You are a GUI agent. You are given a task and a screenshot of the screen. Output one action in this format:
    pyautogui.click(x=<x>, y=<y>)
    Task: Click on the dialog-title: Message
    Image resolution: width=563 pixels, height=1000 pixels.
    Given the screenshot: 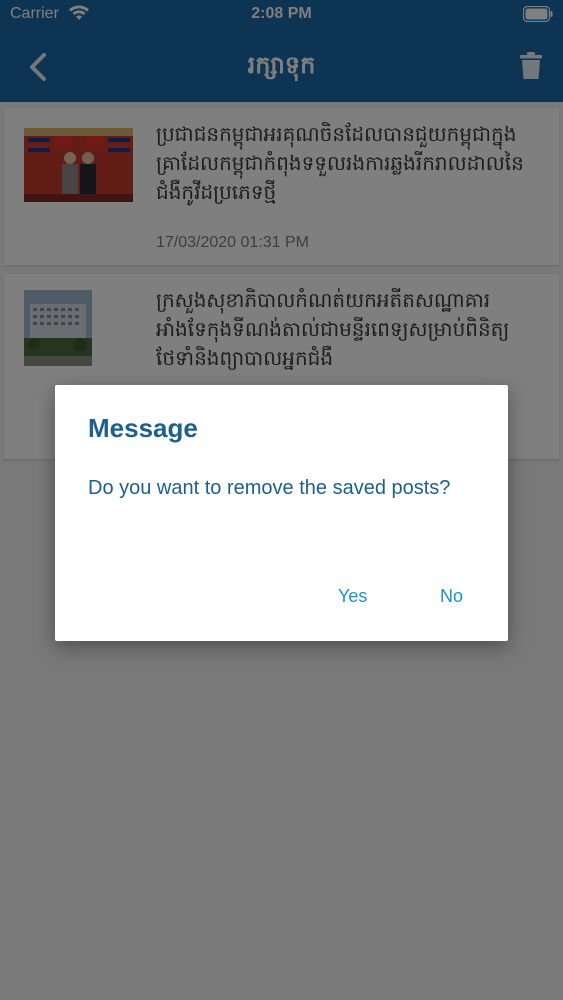 What is the action you would take?
    pyautogui.click(x=143, y=428)
    